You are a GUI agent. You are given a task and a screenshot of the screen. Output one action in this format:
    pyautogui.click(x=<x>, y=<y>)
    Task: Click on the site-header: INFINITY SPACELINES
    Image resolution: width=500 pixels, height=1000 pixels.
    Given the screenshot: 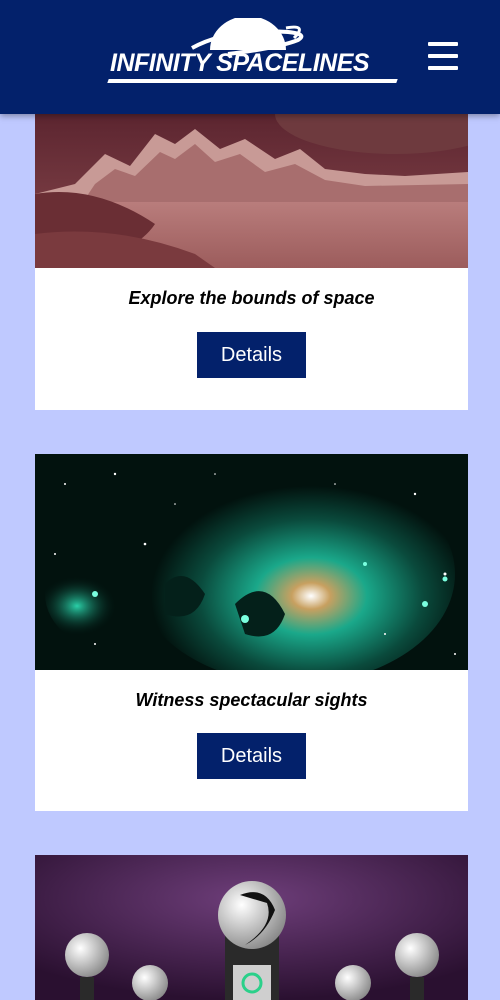 What is the action you would take?
    pyautogui.click(x=250, y=57)
    